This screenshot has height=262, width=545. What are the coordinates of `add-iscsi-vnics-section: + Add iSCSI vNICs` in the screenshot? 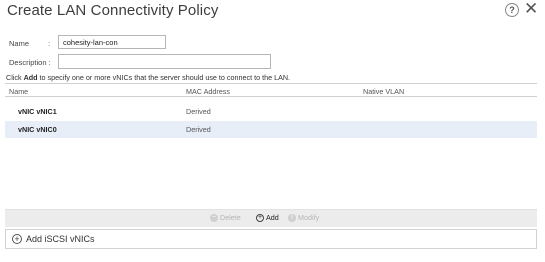 It's located at (271, 239).